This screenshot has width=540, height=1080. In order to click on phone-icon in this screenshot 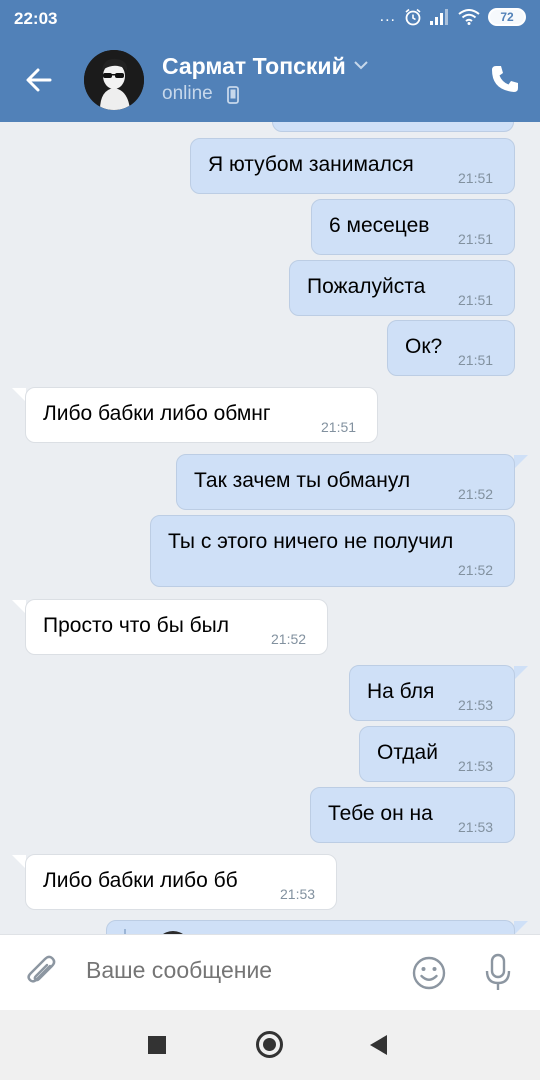, I will do `click(505, 79)`.